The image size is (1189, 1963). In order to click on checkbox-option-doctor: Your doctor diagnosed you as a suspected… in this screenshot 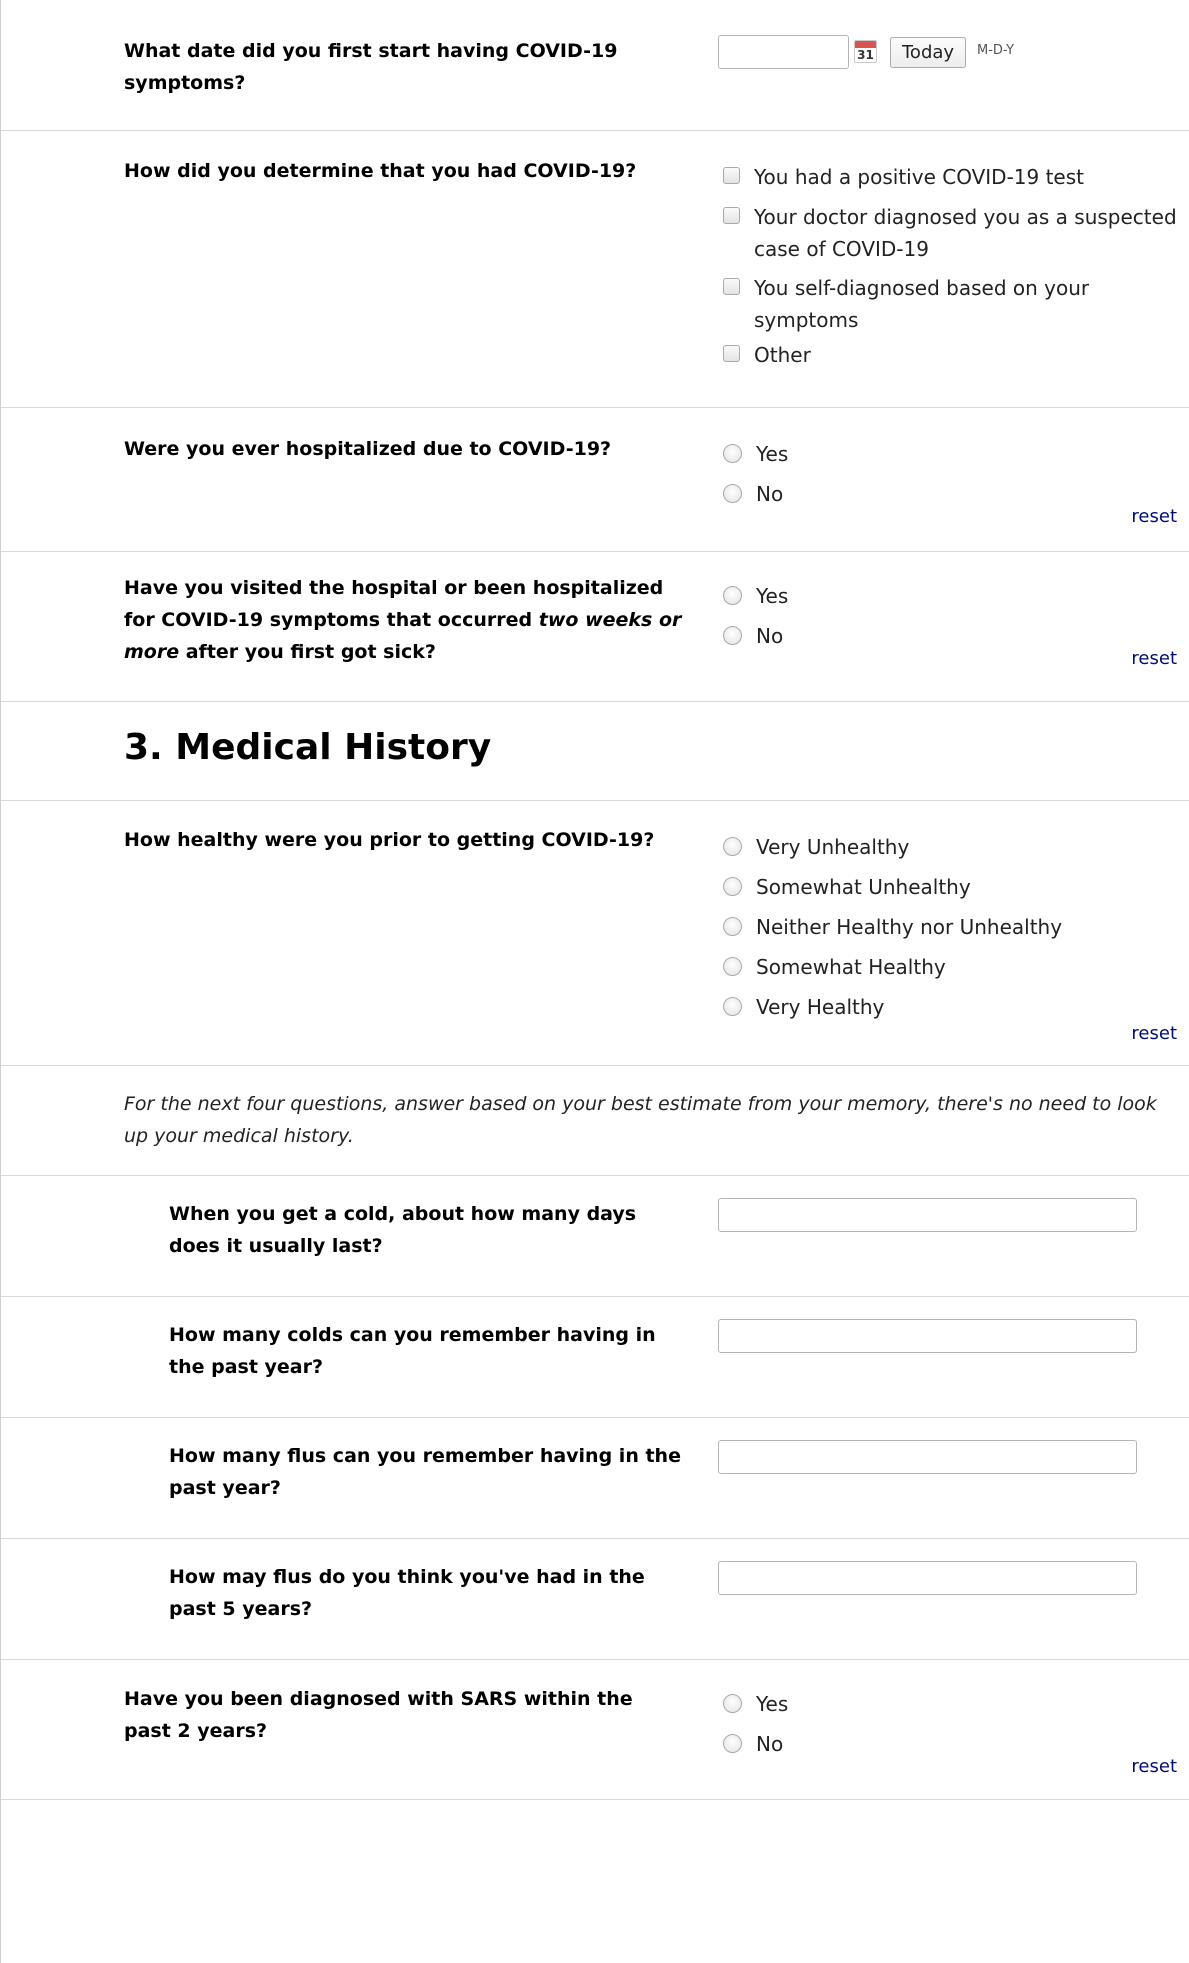, I will do `click(953, 233)`.